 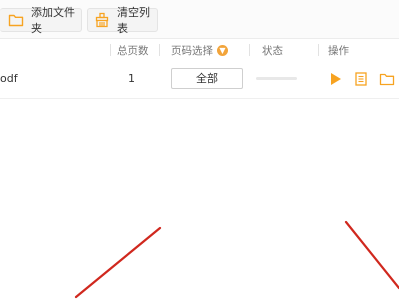 I want to click on annotation-arrow-left, so click(x=118, y=262).